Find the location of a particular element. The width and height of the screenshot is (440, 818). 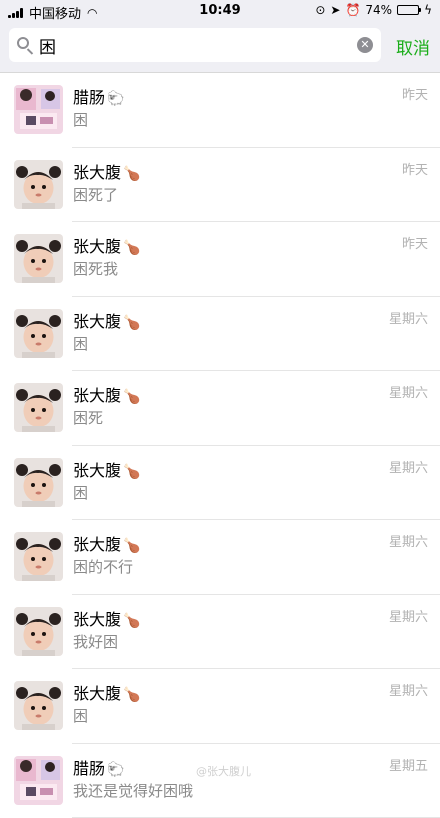

result-row: 腊肠🐑困昨天 is located at coordinates (220, 110).